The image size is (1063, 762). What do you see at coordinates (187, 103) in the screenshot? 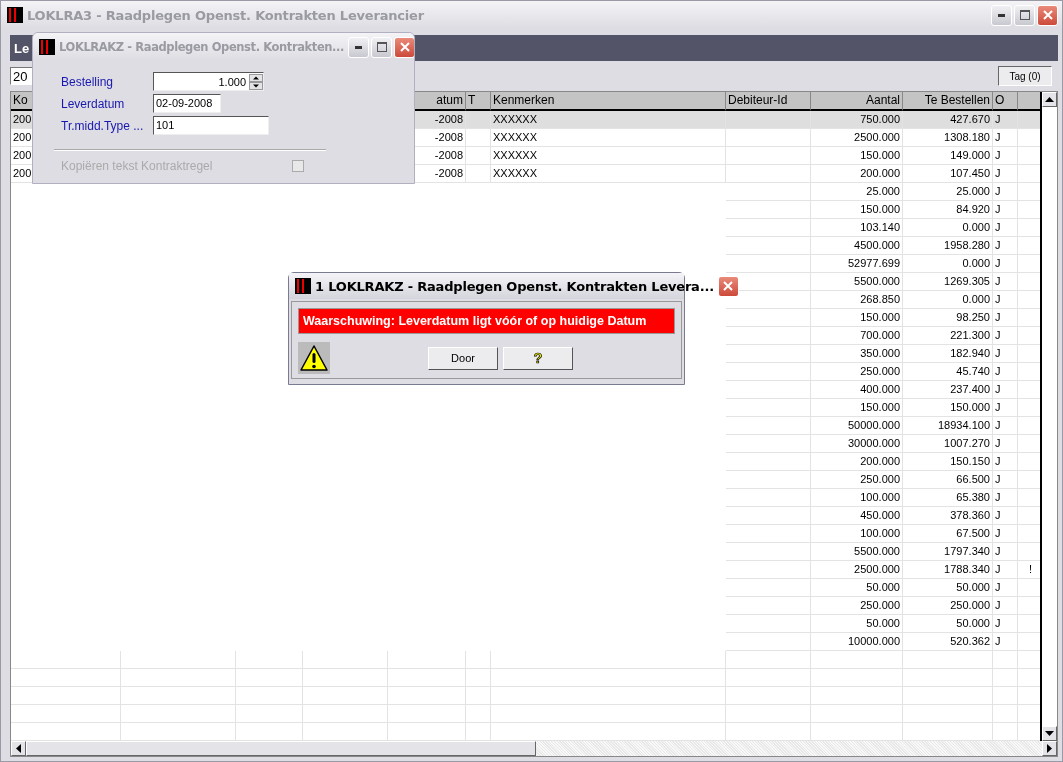
I see `input-field: 02-09-2008` at bounding box center [187, 103].